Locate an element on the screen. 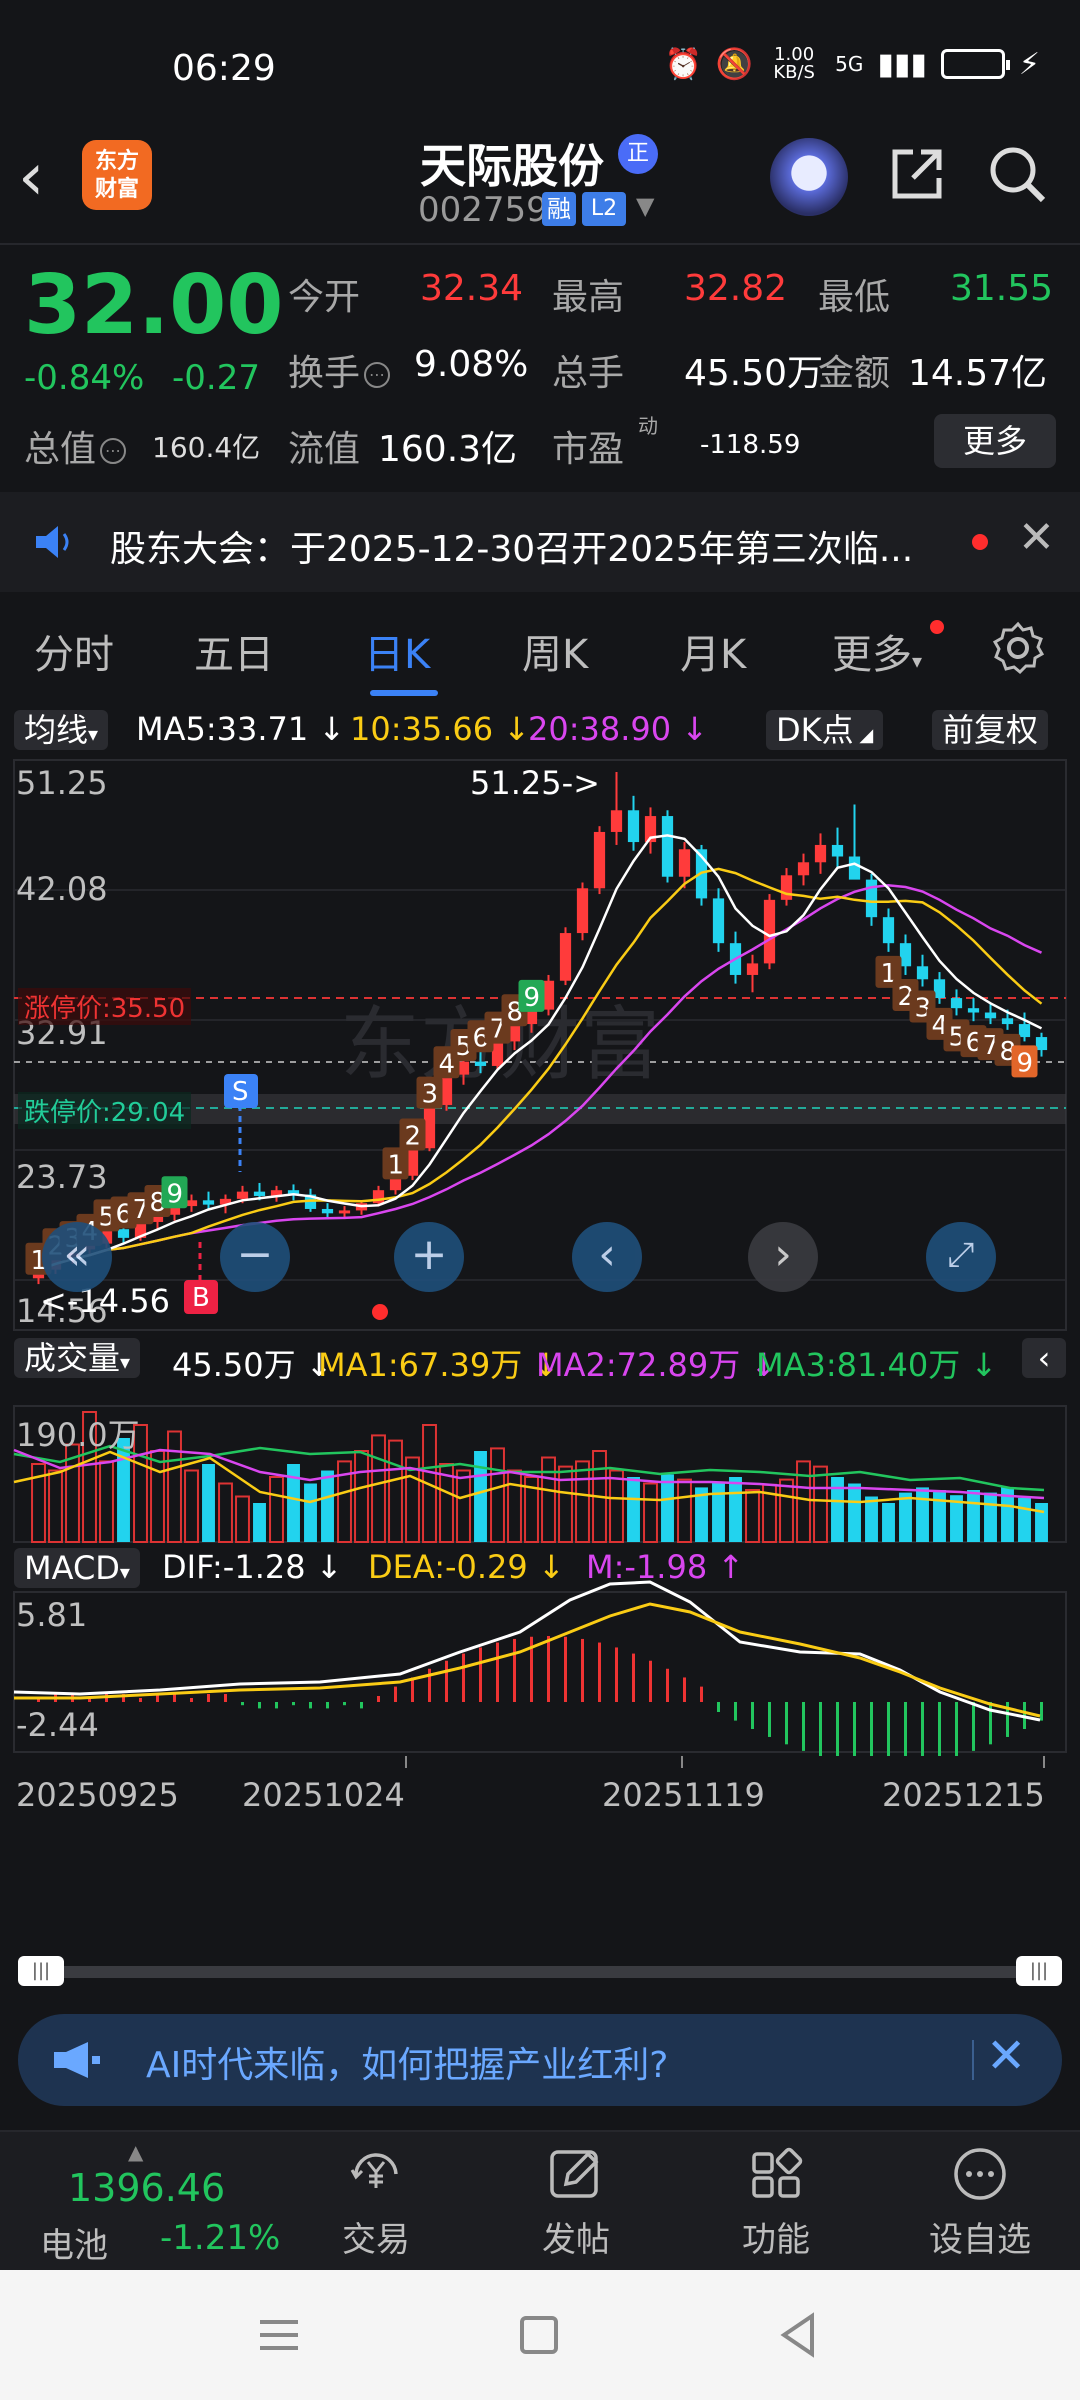 Image resolution: width=1080 pixels, height=2400 pixels. announcement-bar: 股东大会：于2025-12-30召开2025年第三次临... ✕ is located at coordinates (540, 542).